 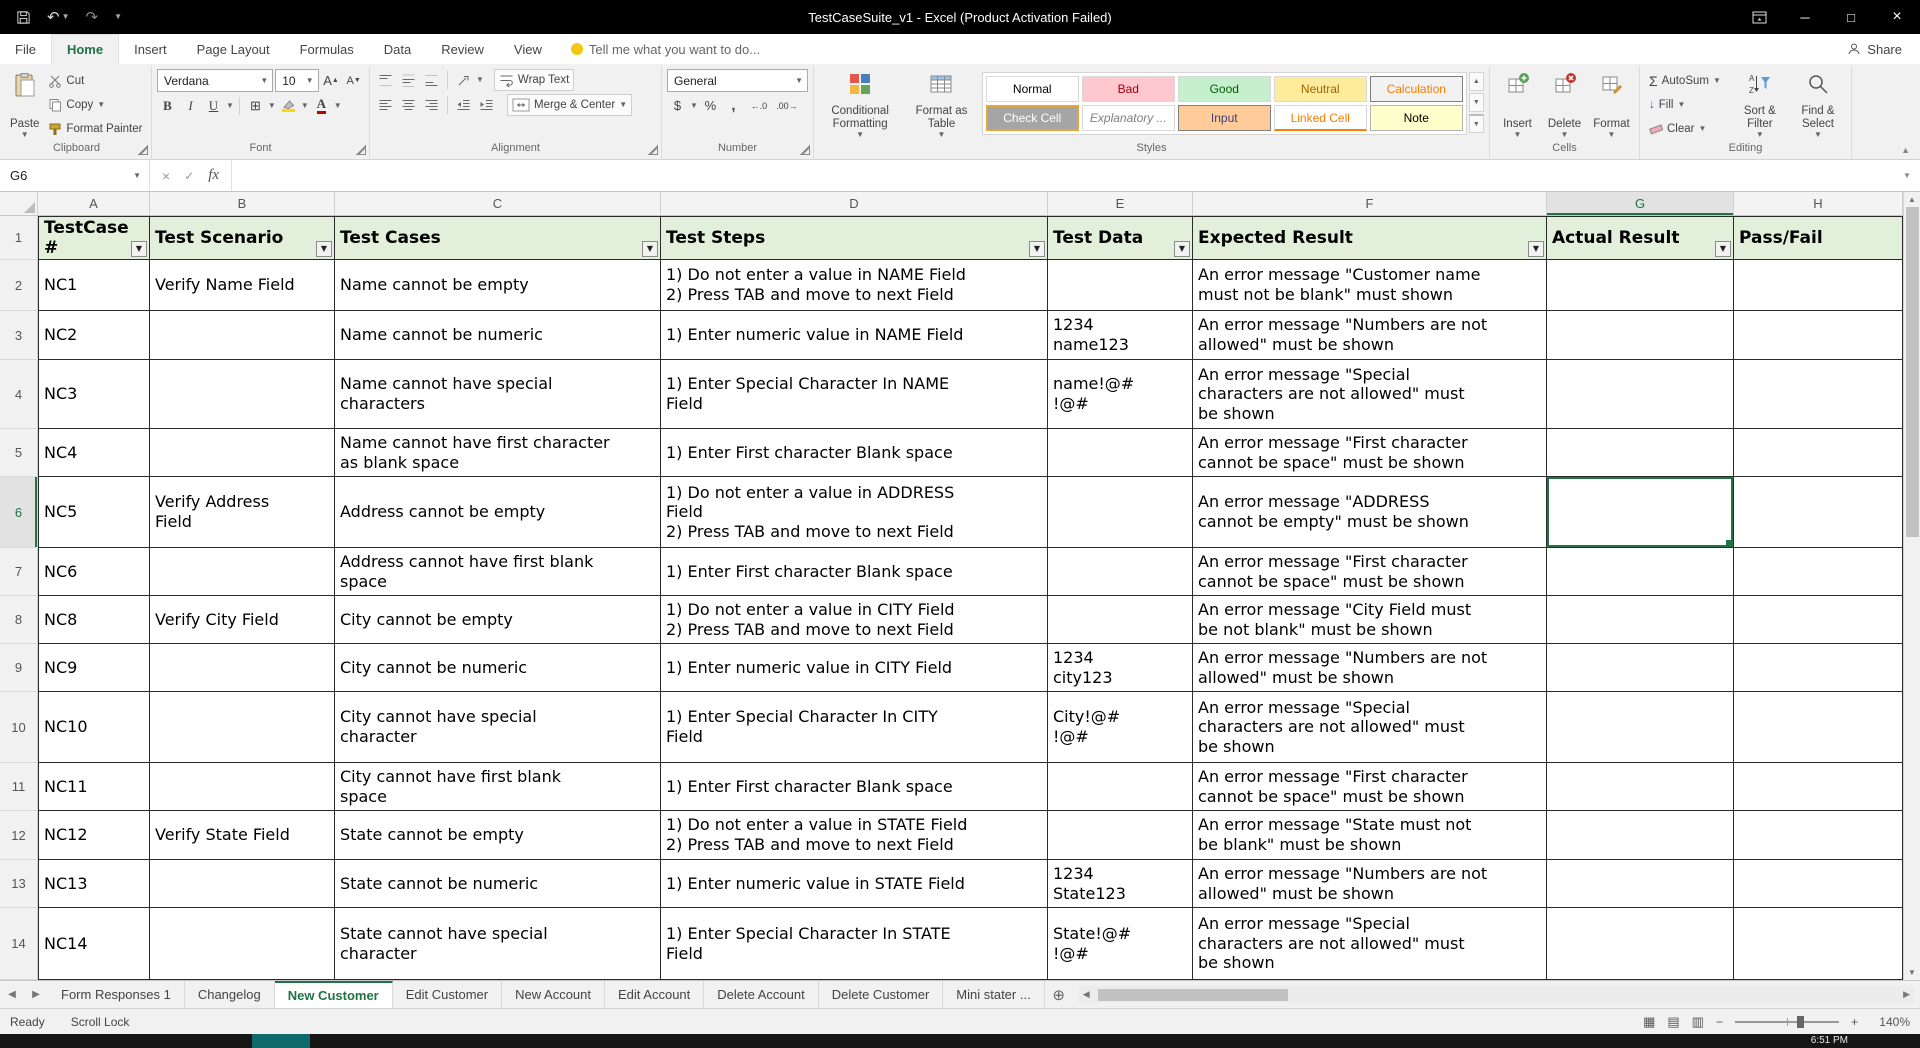 What do you see at coordinates (19, 835) in the screenshot?
I see `row-header-12: 12` at bounding box center [19, 835].